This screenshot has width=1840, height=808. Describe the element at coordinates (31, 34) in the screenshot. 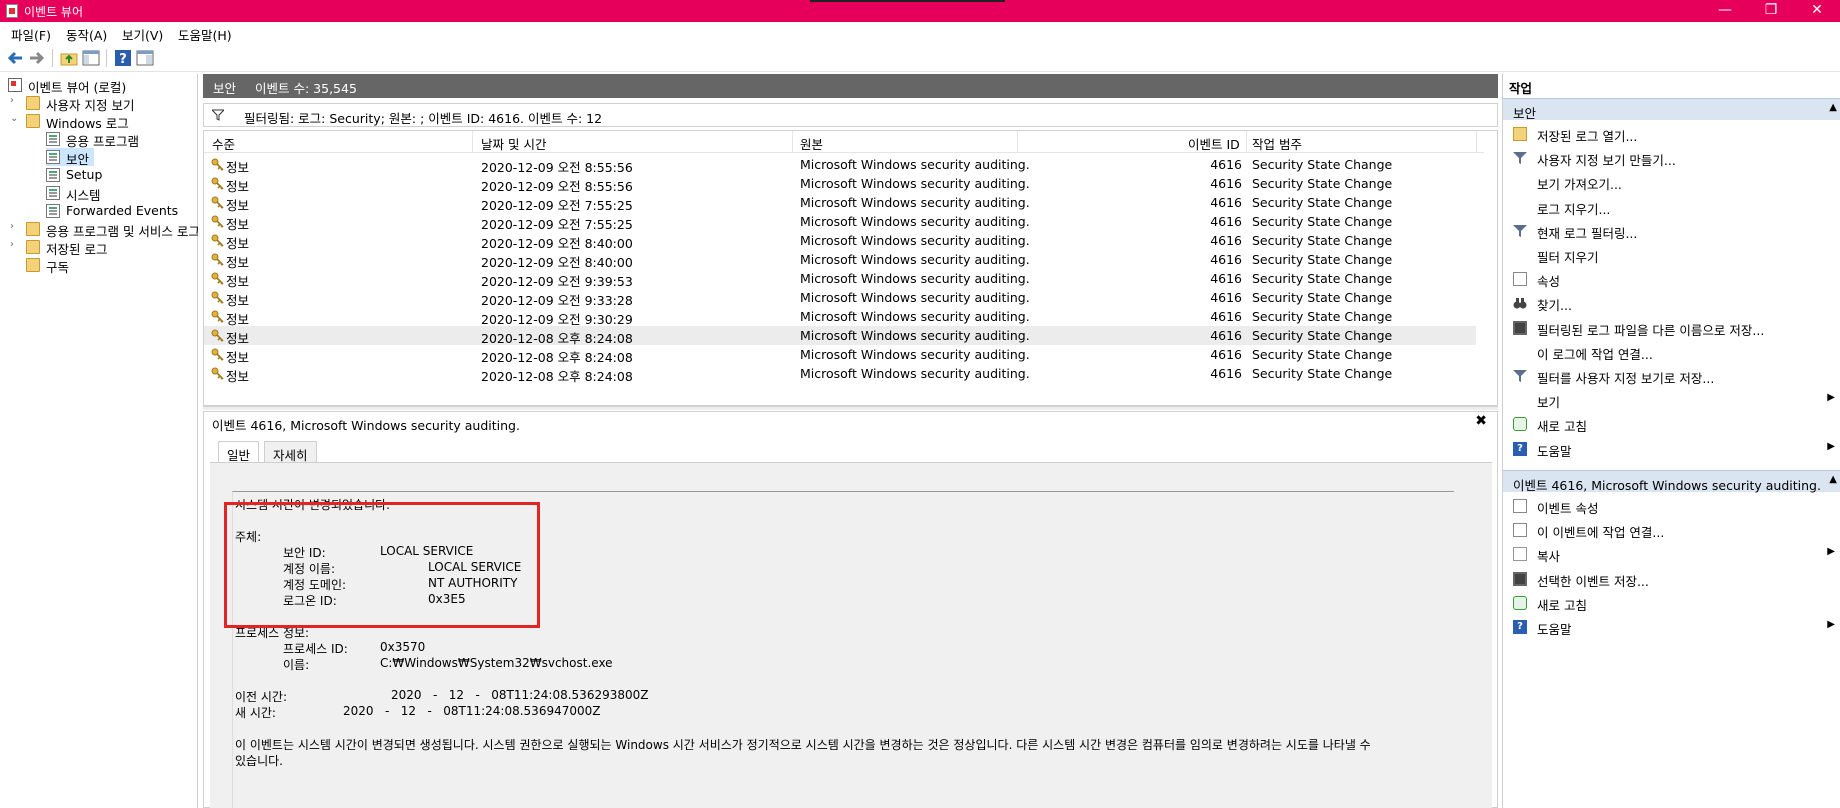

I see `menu-file: 파일(F)` at that location.